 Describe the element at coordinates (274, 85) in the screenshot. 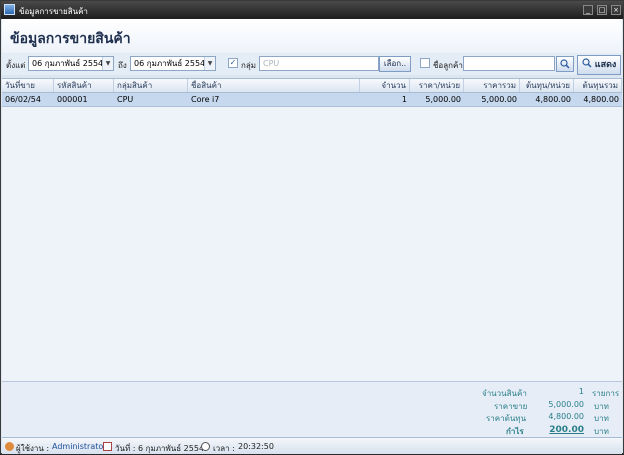

I see `header-product-name: ชื่อสินค้า` at that location.